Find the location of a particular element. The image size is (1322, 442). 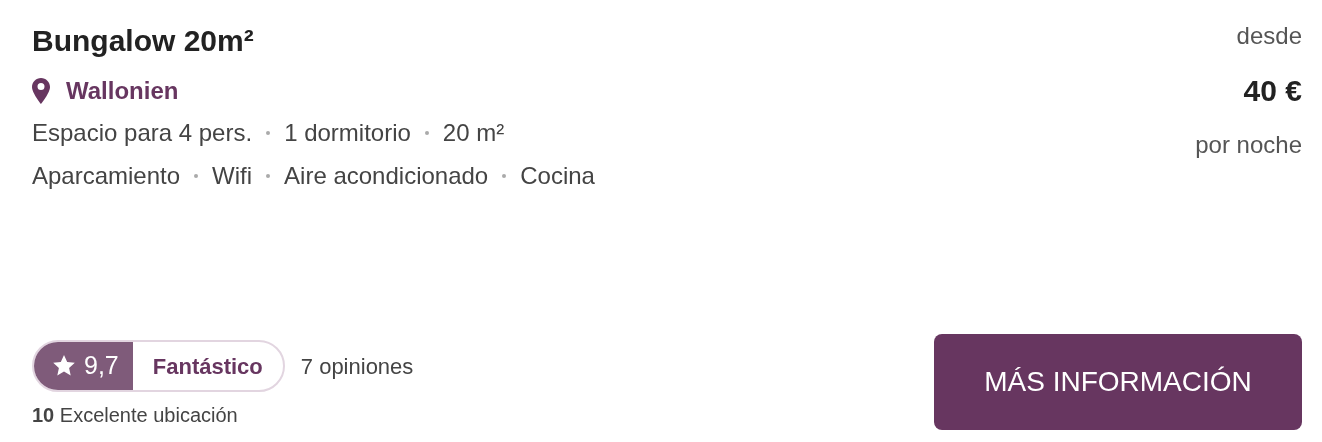

listing-title: Bungalow 20m² is located at coordinates (143, 41).